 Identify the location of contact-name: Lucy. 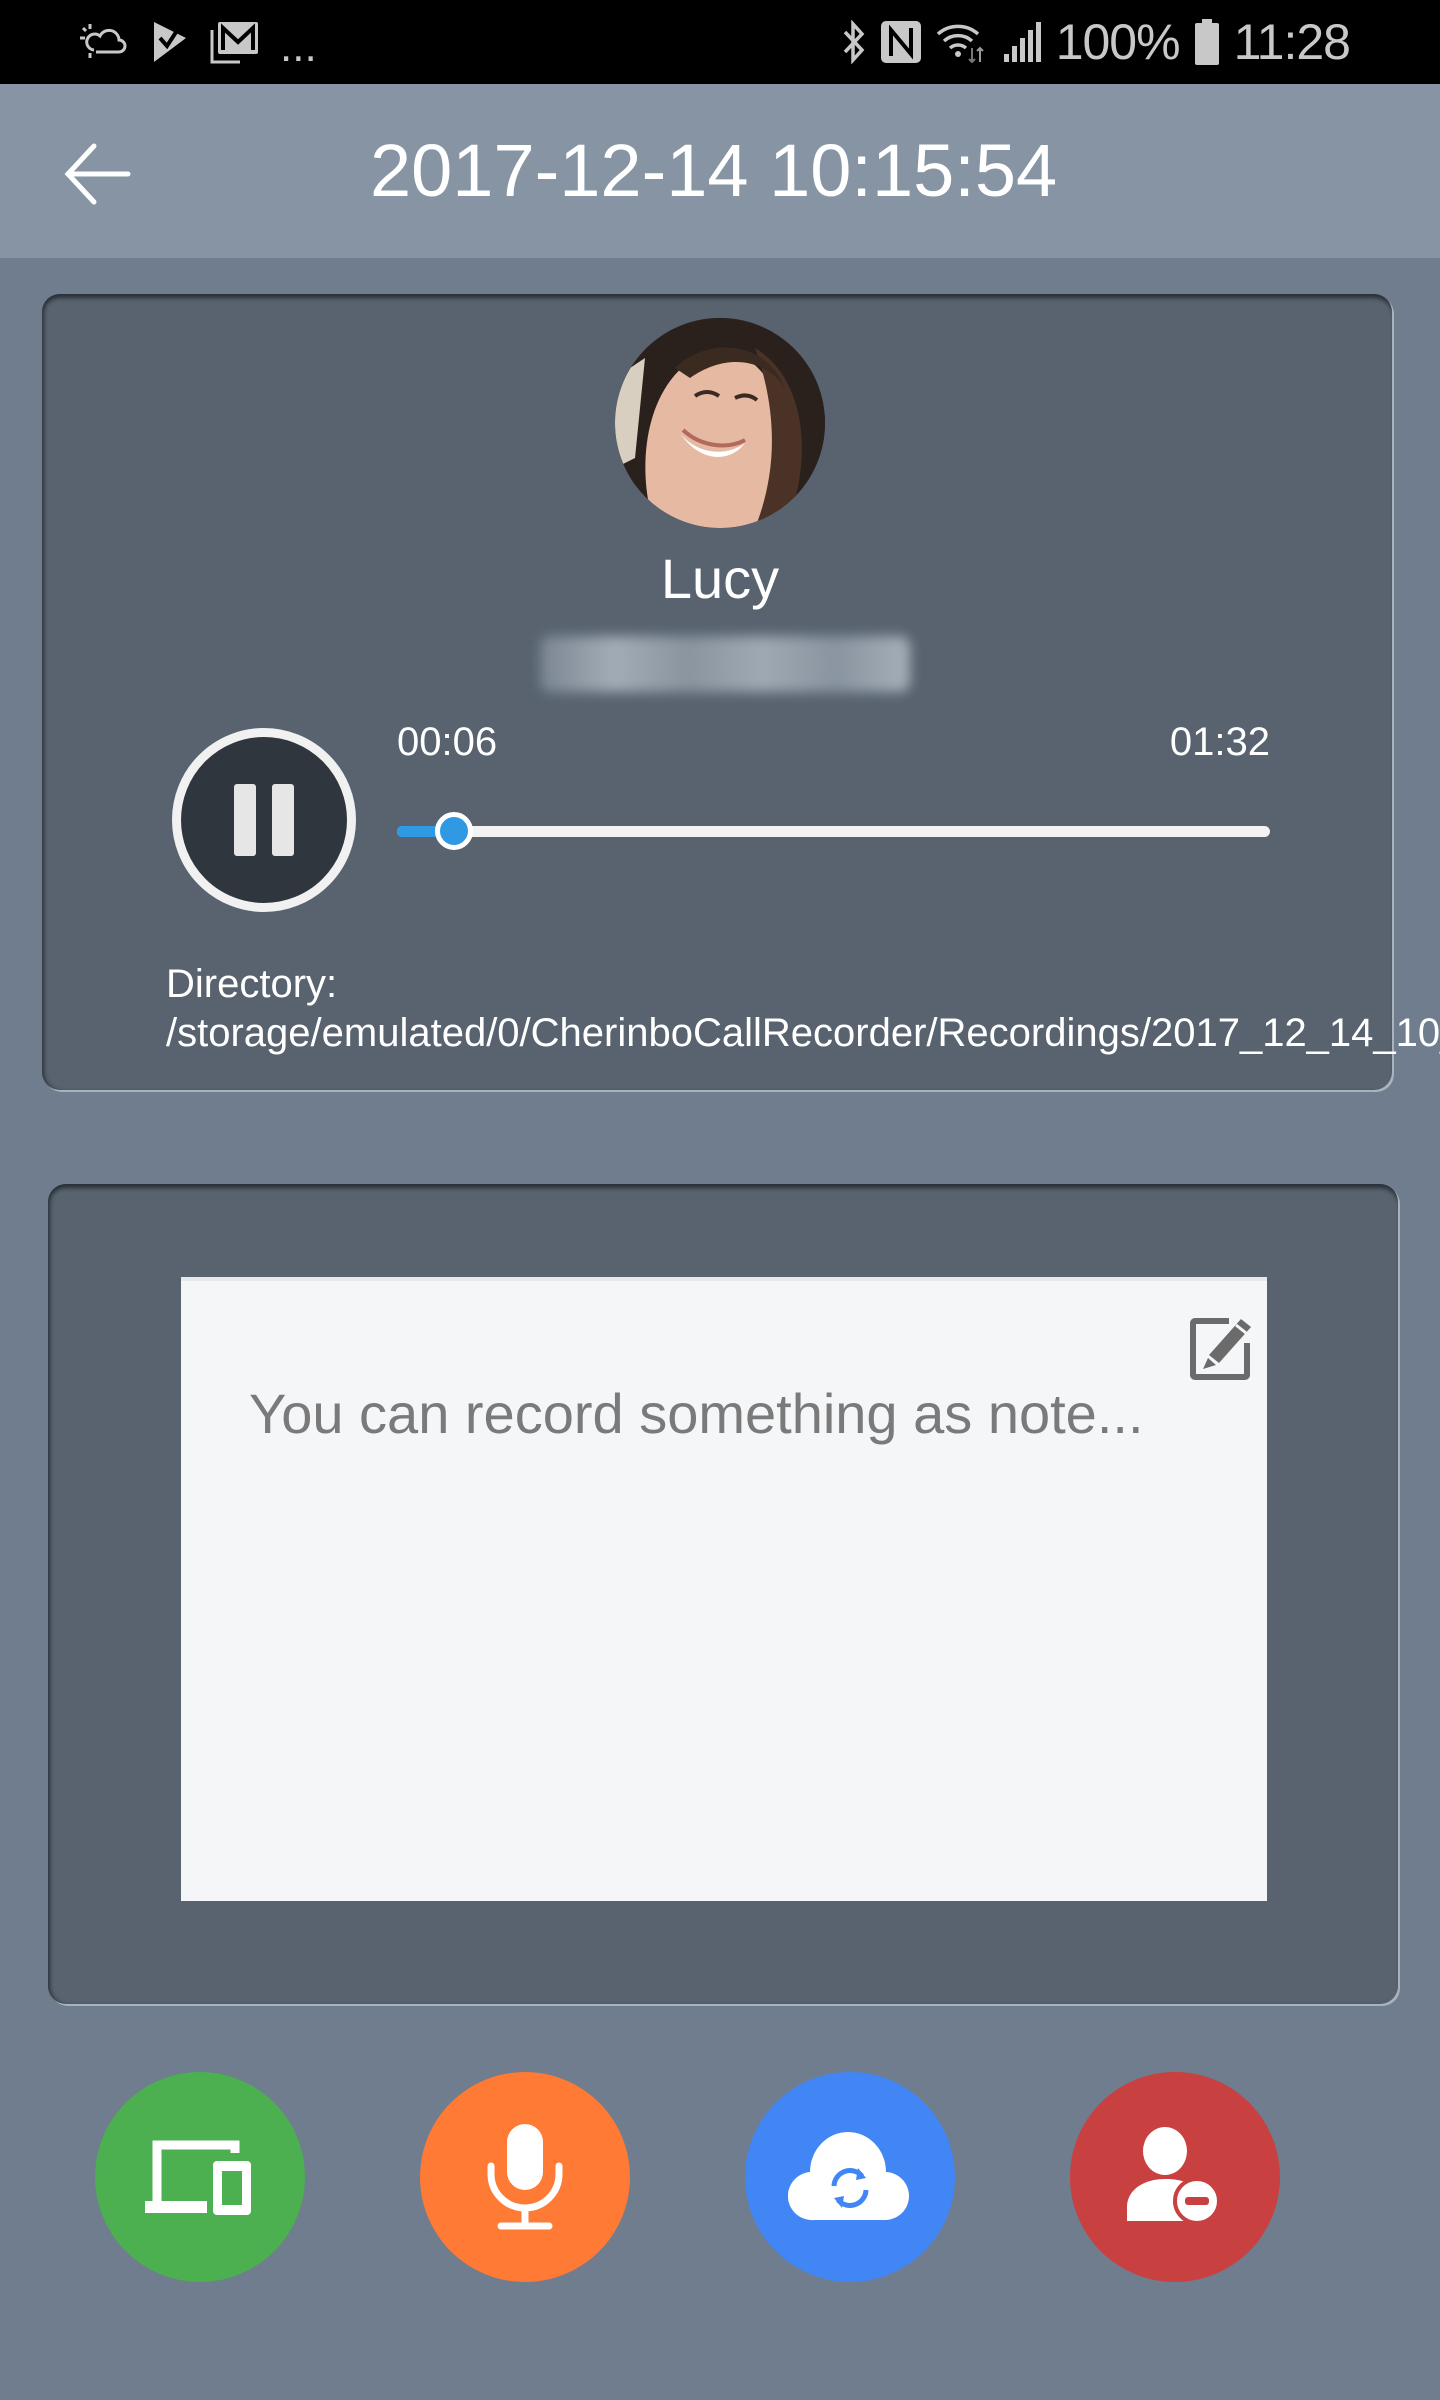
(720, 578).